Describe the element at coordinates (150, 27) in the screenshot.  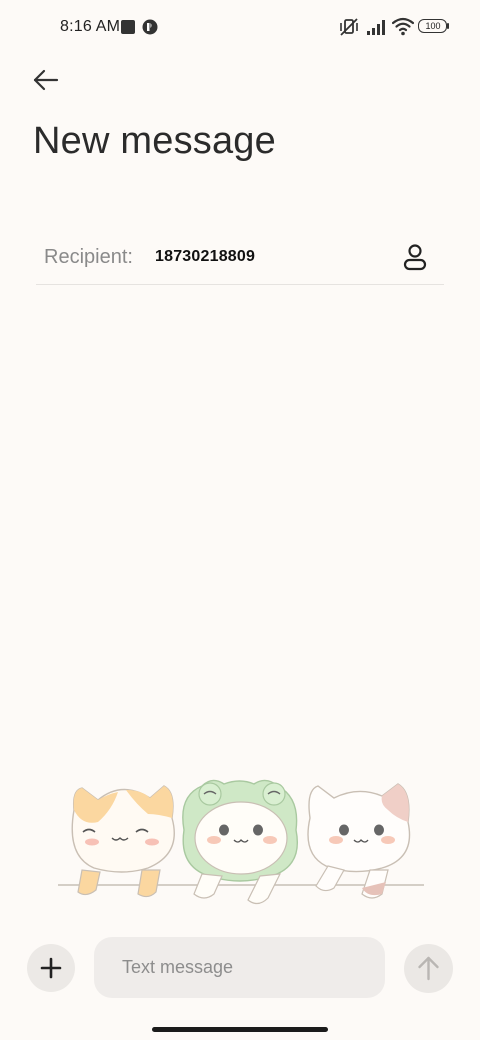
I see `app-notification-icon` at that location.